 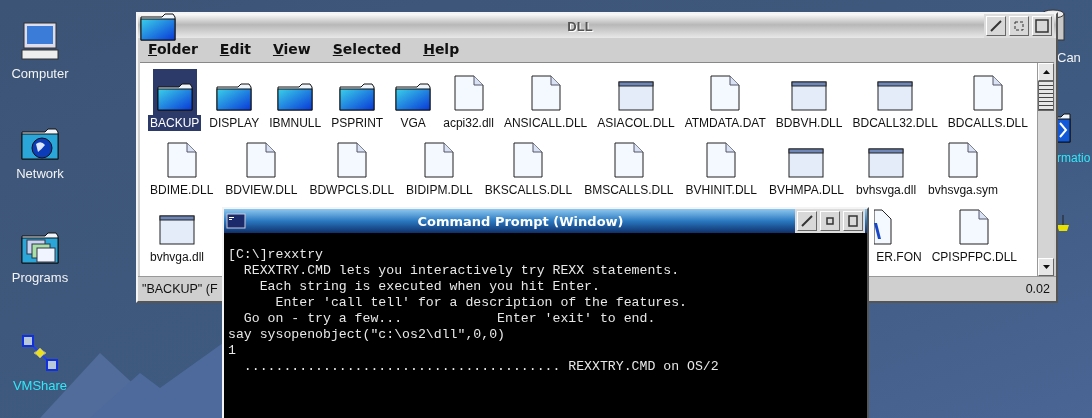 What do you see at coordinates (1069, 57) in the screenshot?
I see `desktop-icon-label: Can` at bounding box center [1069, 57].